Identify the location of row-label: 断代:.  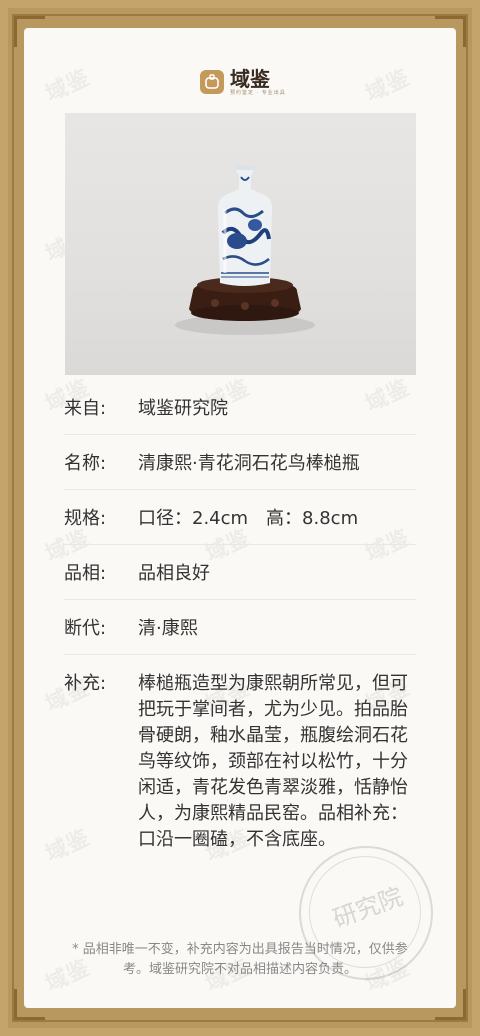
(85, 628).